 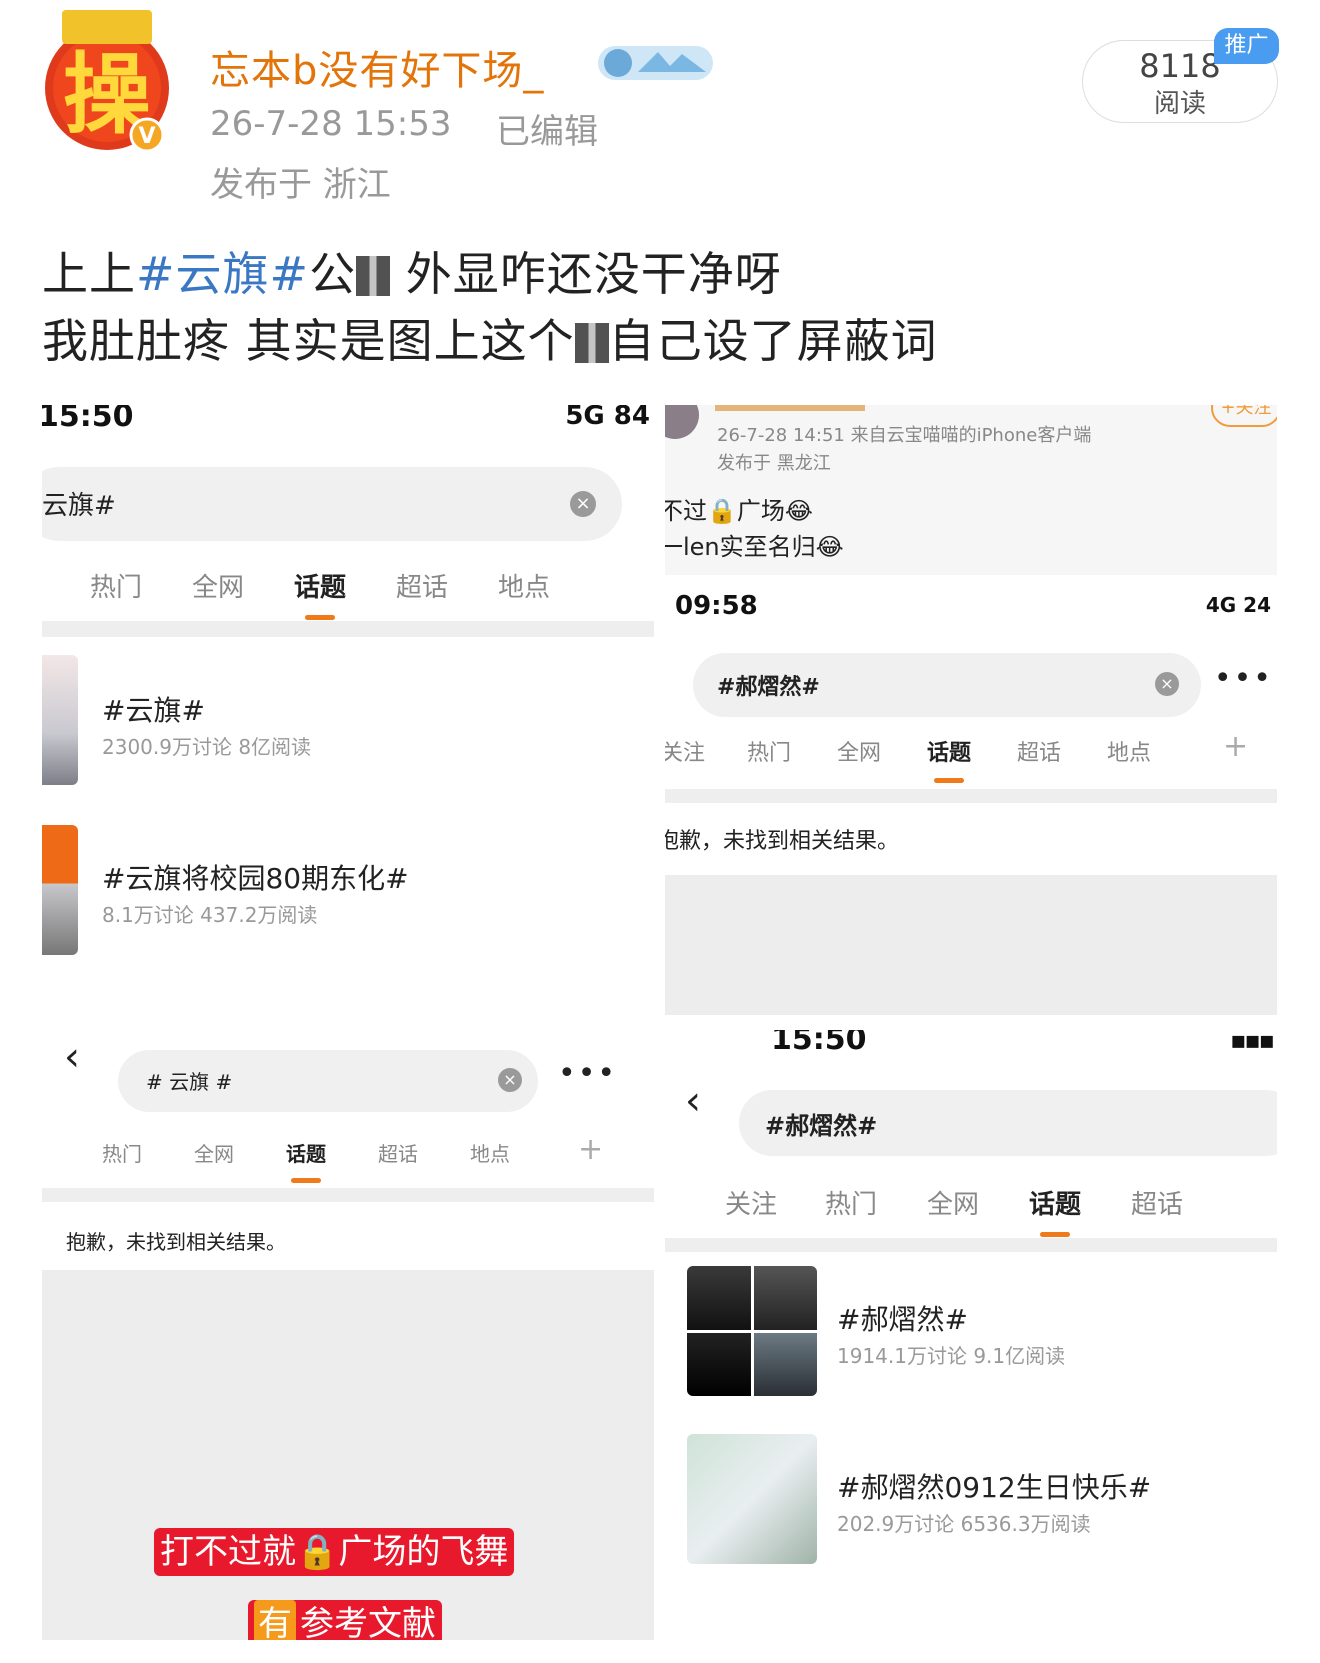 I want to click on topic-stats: 8.1万讨论 437.2万阅读, so click(x=210, y=915).